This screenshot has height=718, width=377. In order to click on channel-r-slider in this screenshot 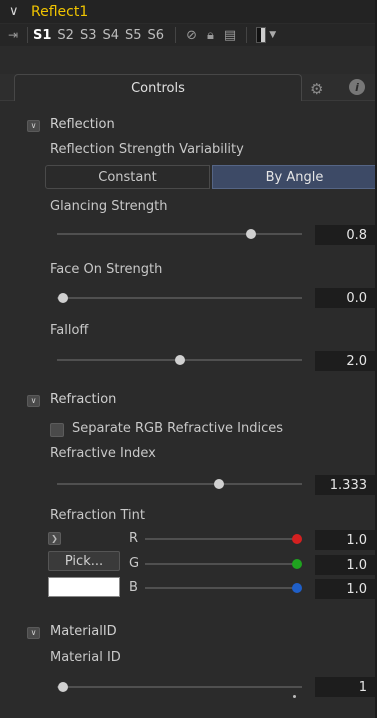, I will do `click(222, 539)`.